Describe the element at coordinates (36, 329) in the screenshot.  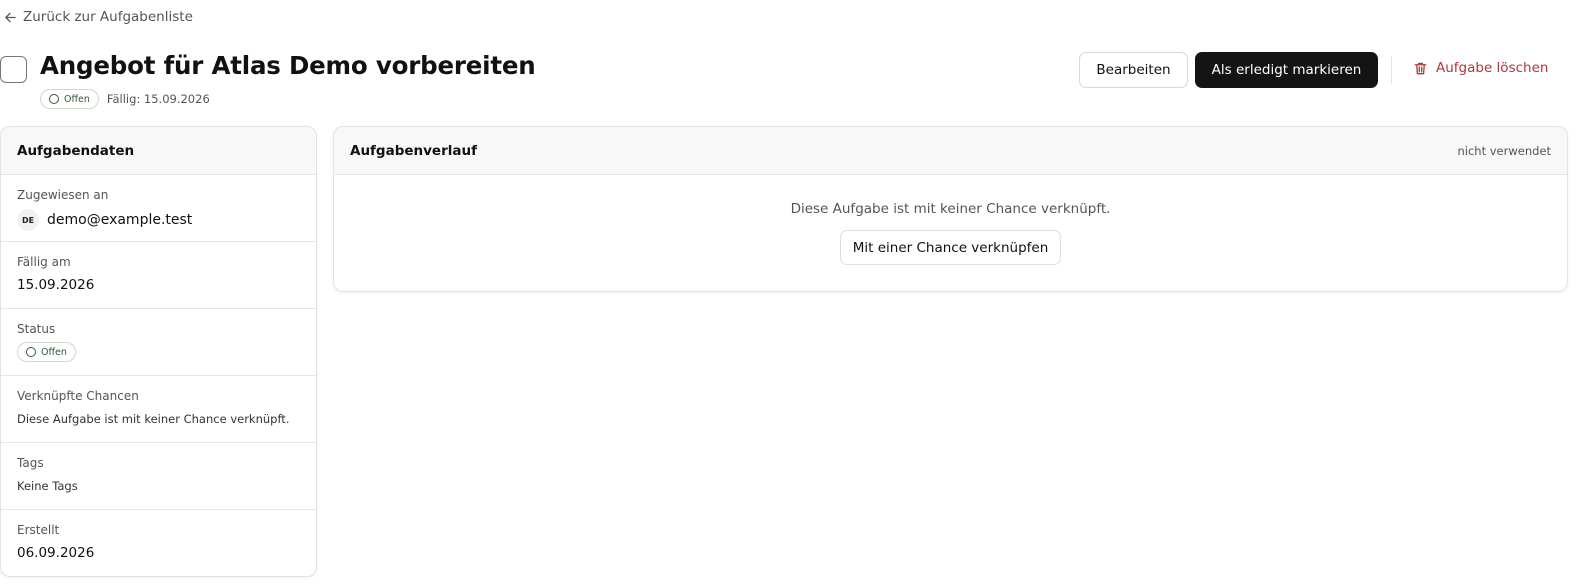
I see `status-label: Status` at that location.